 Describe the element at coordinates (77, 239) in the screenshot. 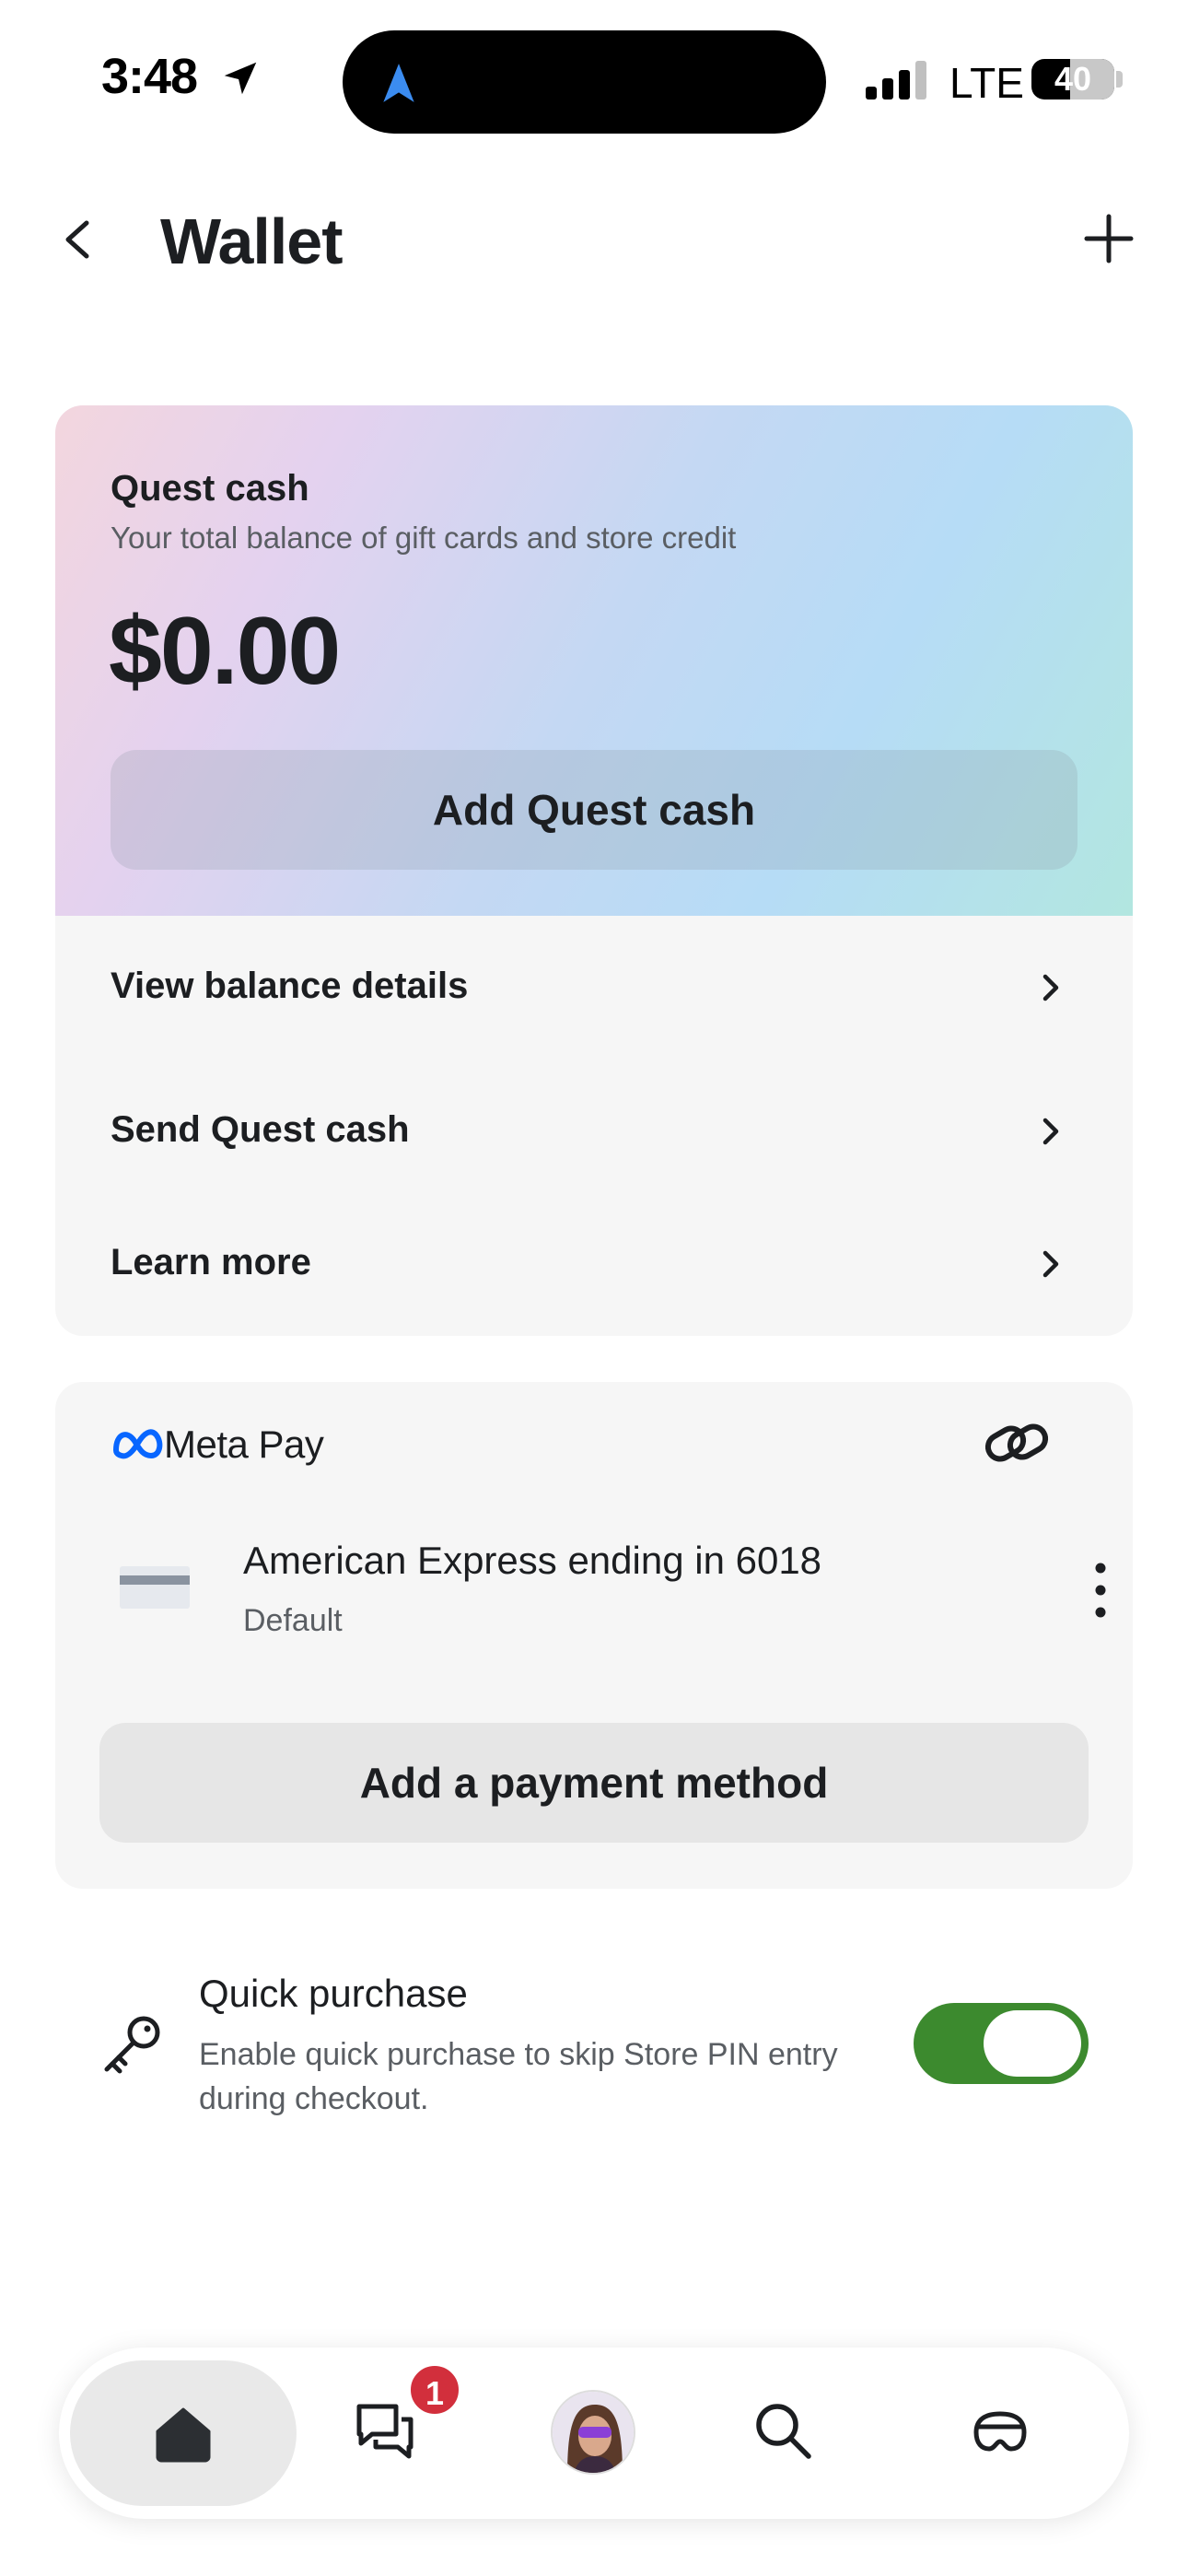

I see `back-button` at that location.